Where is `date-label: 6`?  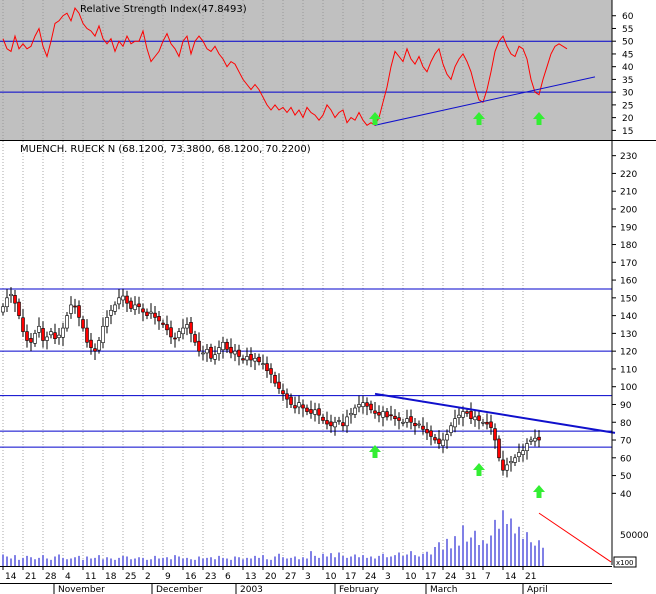
date-label: 6 is located at coordinates (228, 577).